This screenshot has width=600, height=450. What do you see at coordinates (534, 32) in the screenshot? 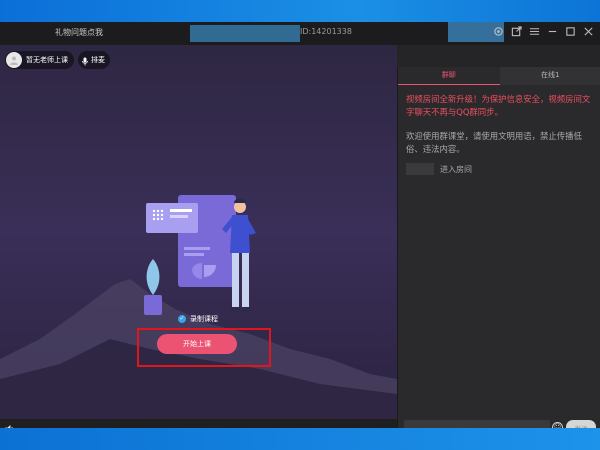
I see `menu-icon` at bounding box center [534, 32].